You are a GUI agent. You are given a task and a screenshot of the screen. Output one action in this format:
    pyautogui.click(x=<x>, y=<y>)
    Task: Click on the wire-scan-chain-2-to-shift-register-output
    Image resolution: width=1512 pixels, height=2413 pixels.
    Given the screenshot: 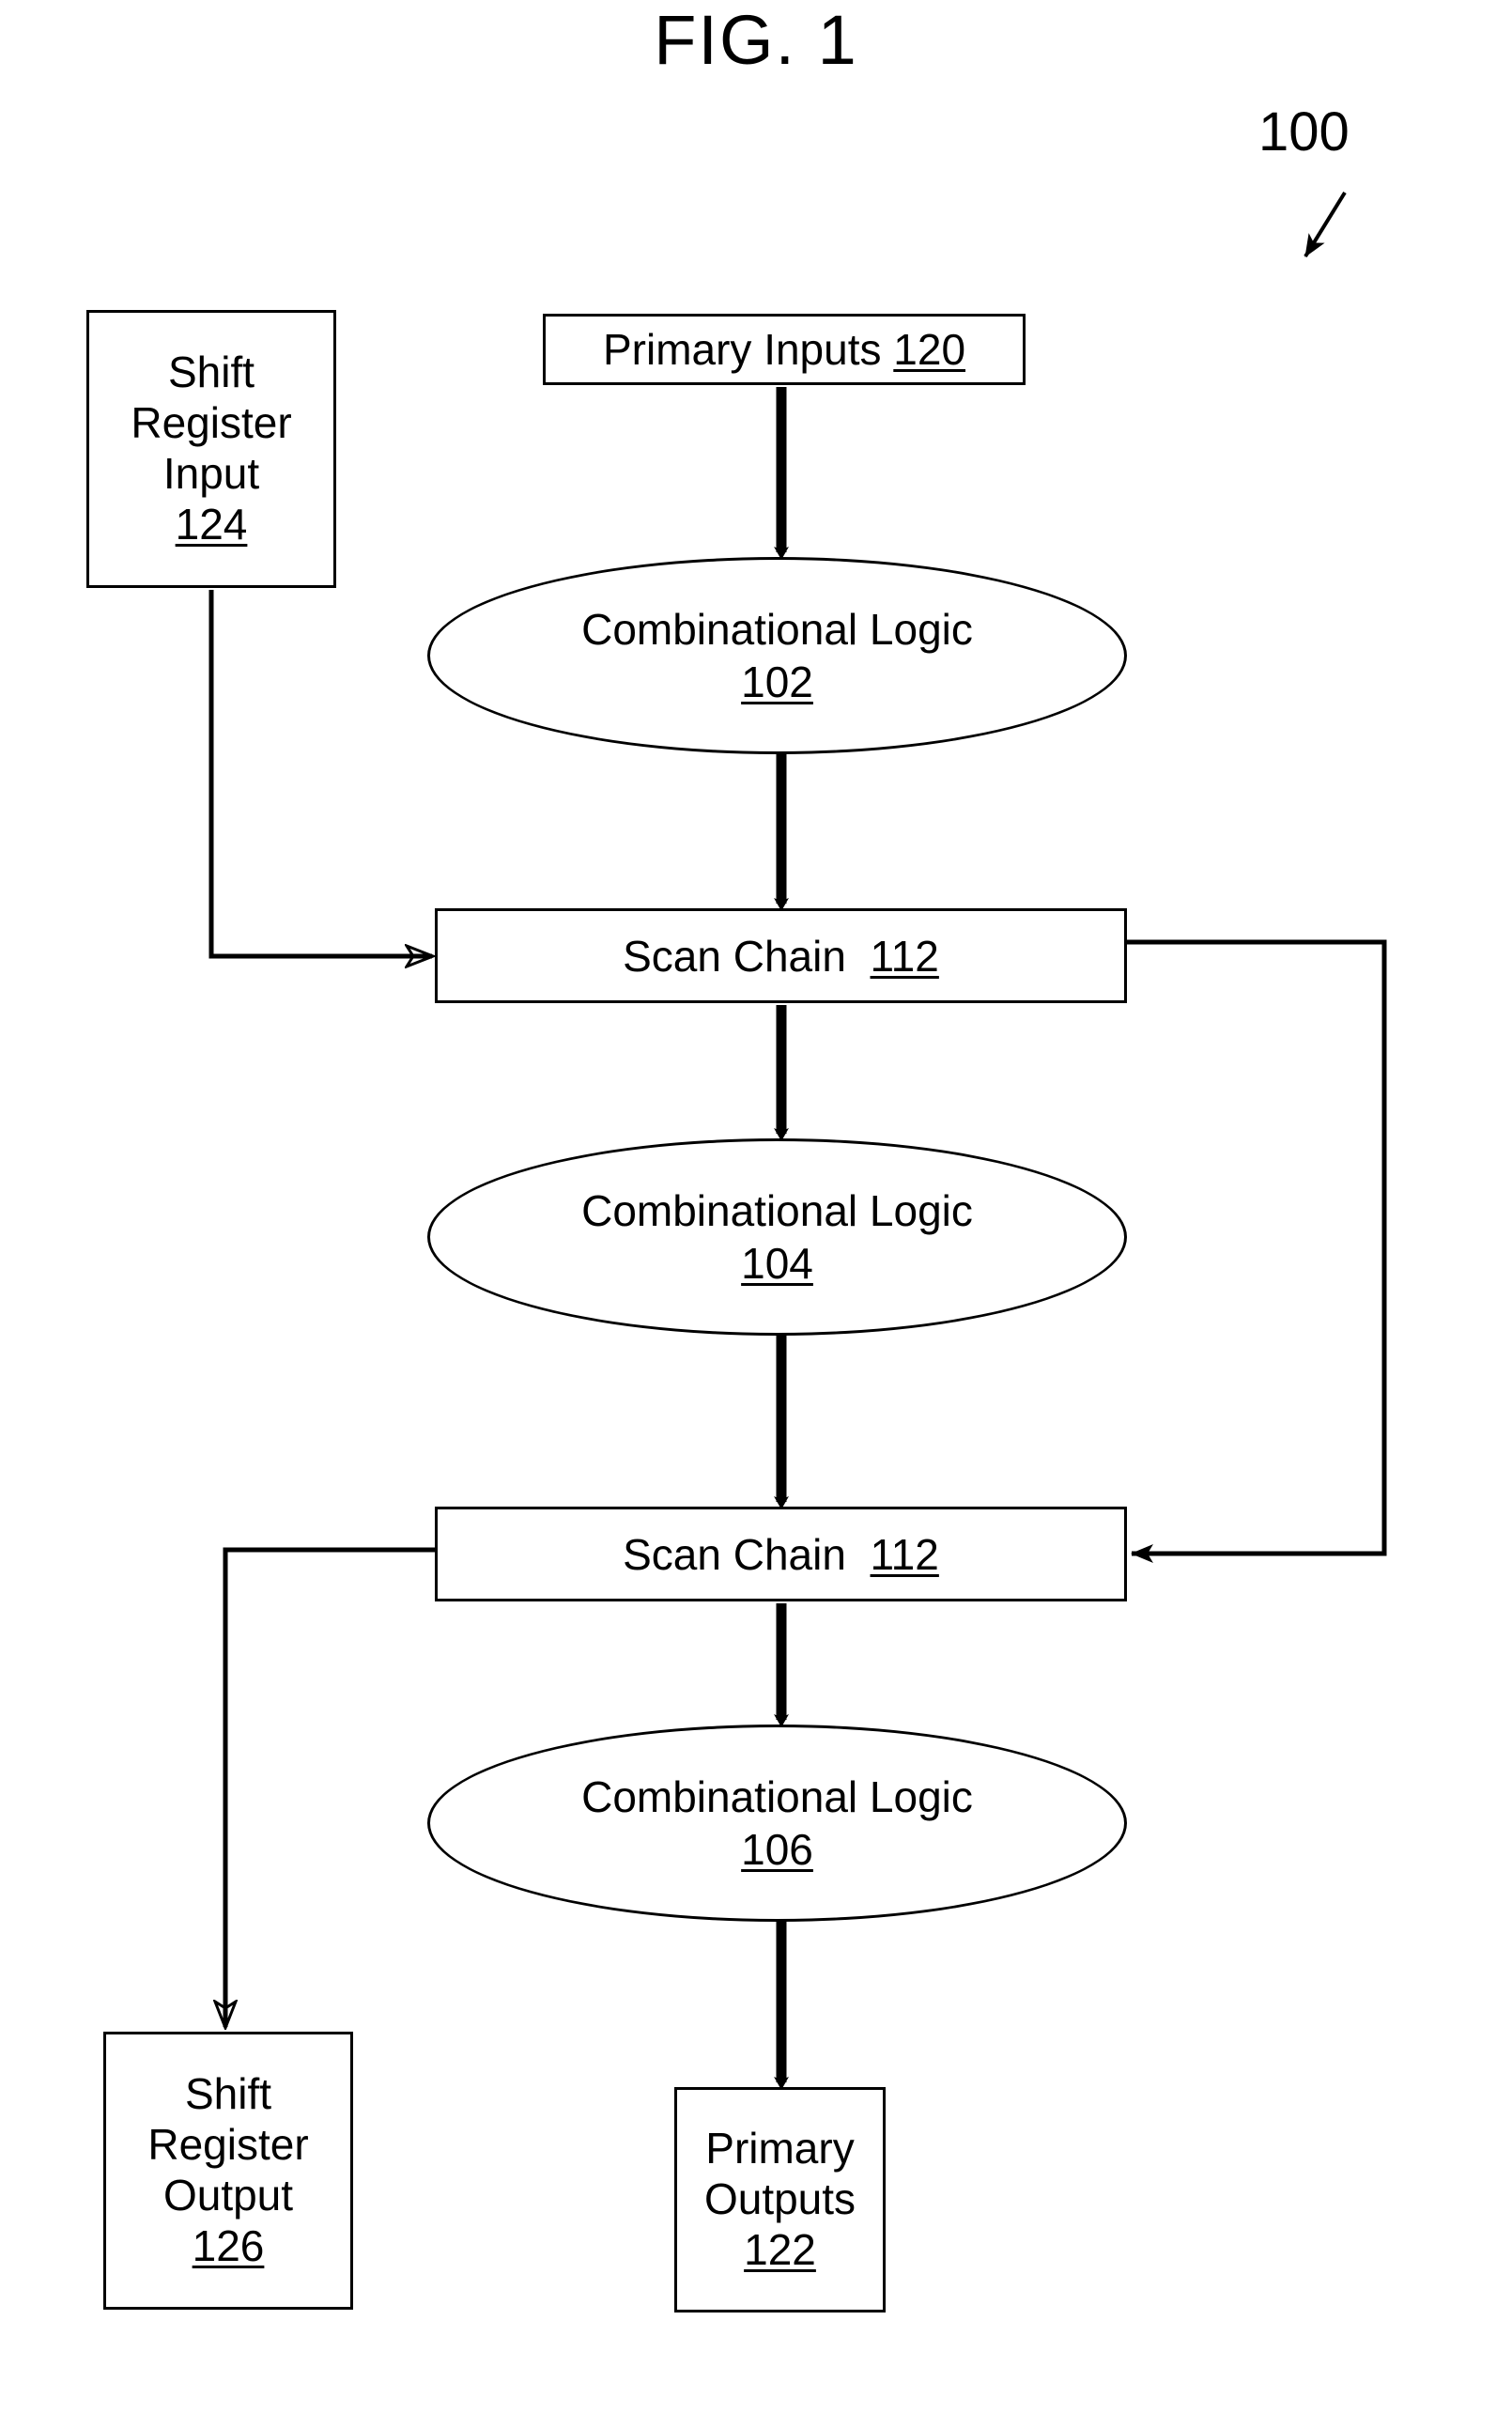 What is the action you would take?
    pyautogui.click(x=330, y=1787)
    